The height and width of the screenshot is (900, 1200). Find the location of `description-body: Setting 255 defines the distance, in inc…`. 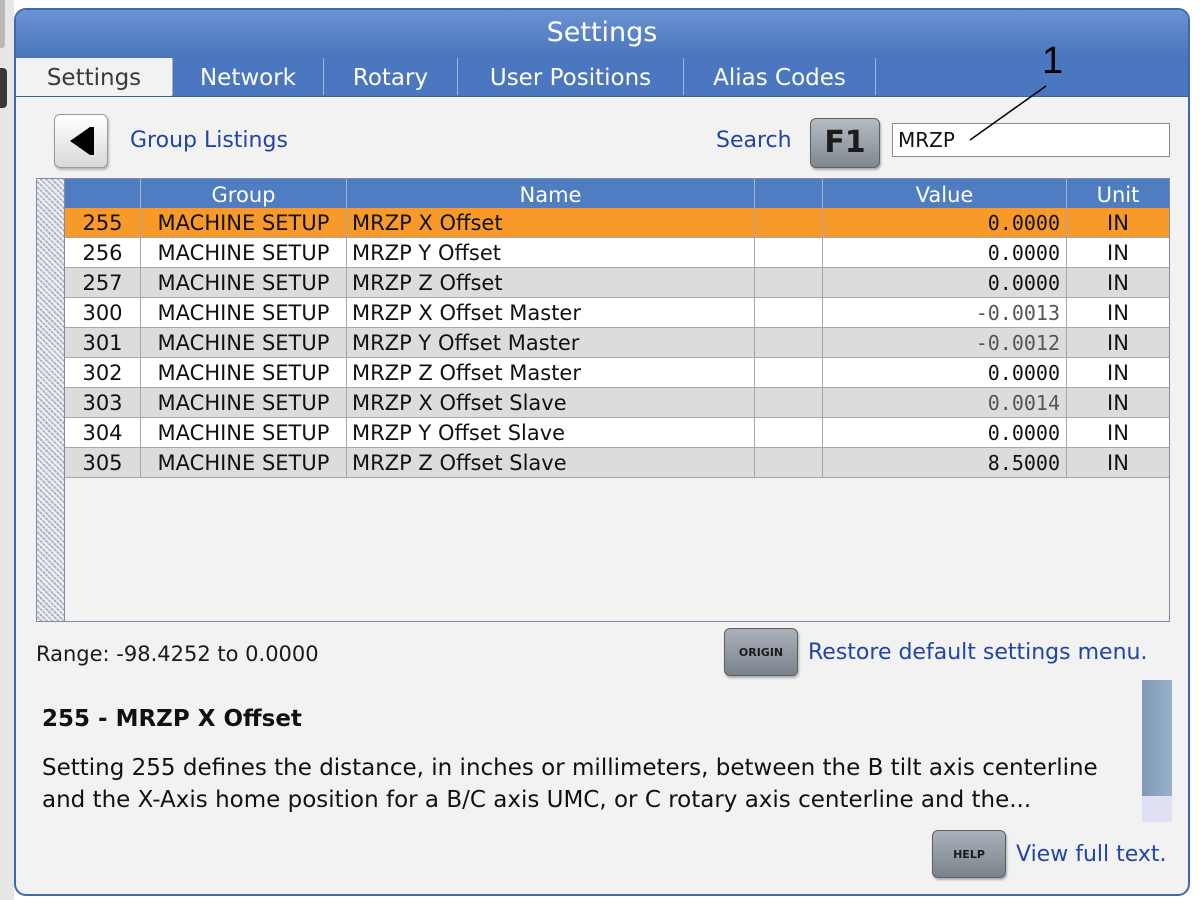

description-body: Setting 255 defines the distance, in inc… is located at coordinates (570, 784).